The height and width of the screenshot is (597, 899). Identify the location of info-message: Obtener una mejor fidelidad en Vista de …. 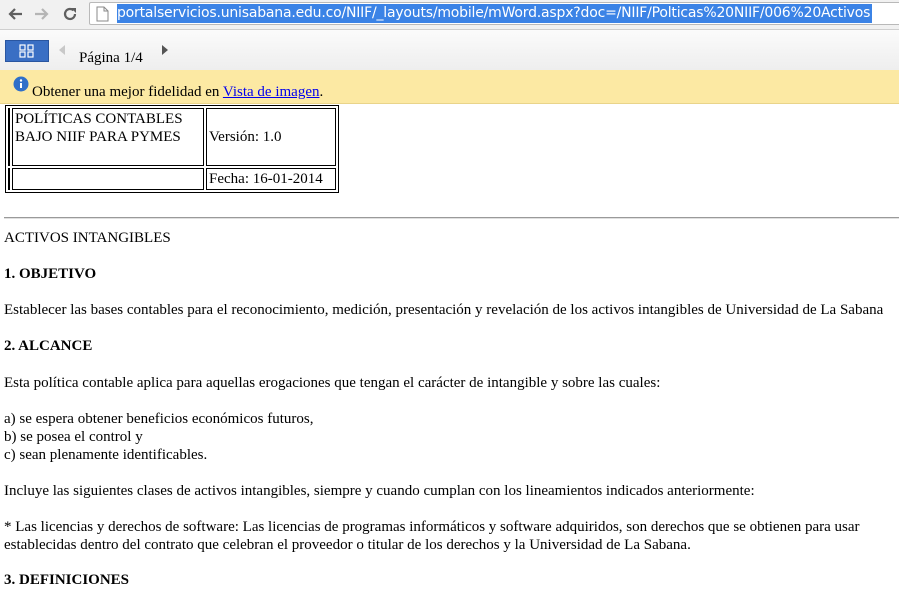
(177, 92).